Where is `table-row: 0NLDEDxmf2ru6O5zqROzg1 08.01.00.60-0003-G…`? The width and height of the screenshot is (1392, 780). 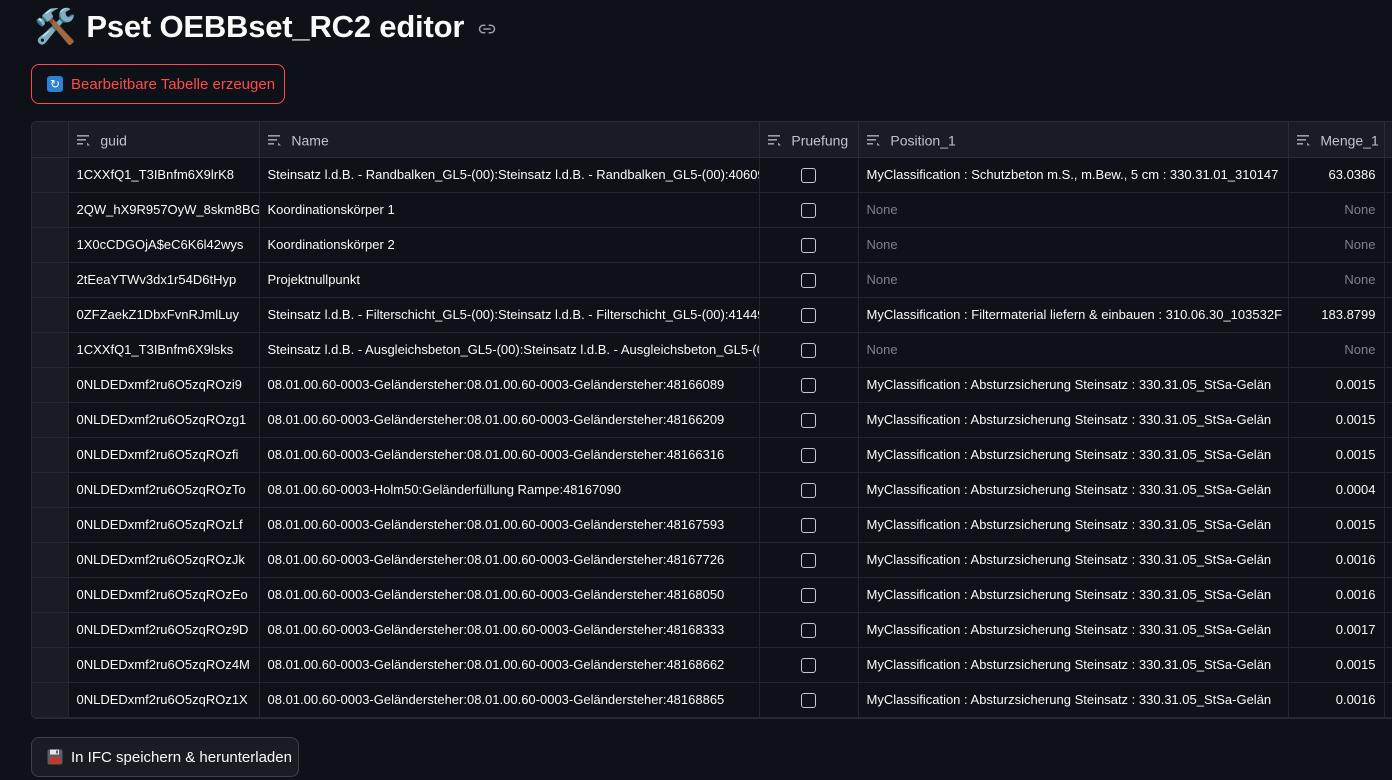 table-row: 0NLDEDxmf2ru6O5zqROzg1 08.01.00.60-0003-G… is located at coordinates (712, 420).